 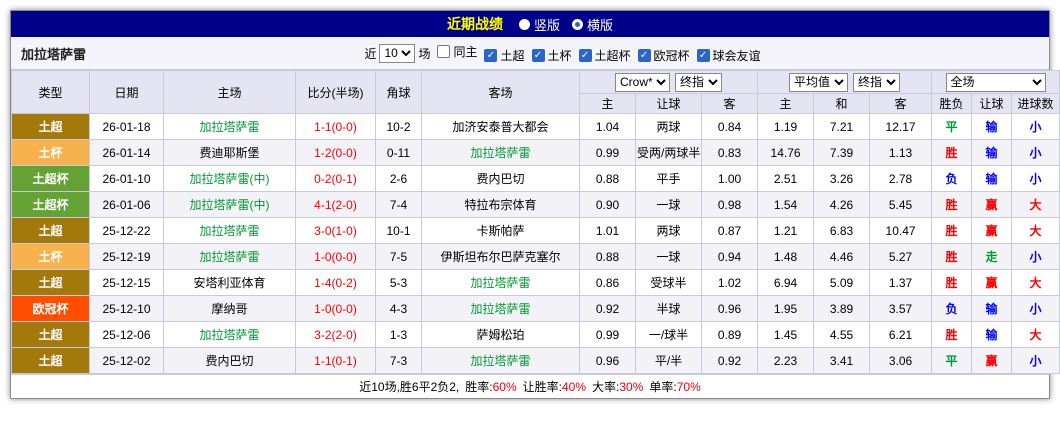 What do you see at coordinates (444, 51) in the screenshot?
I see `checkbox-unchecked-icon` at bounding box center [444, 51].